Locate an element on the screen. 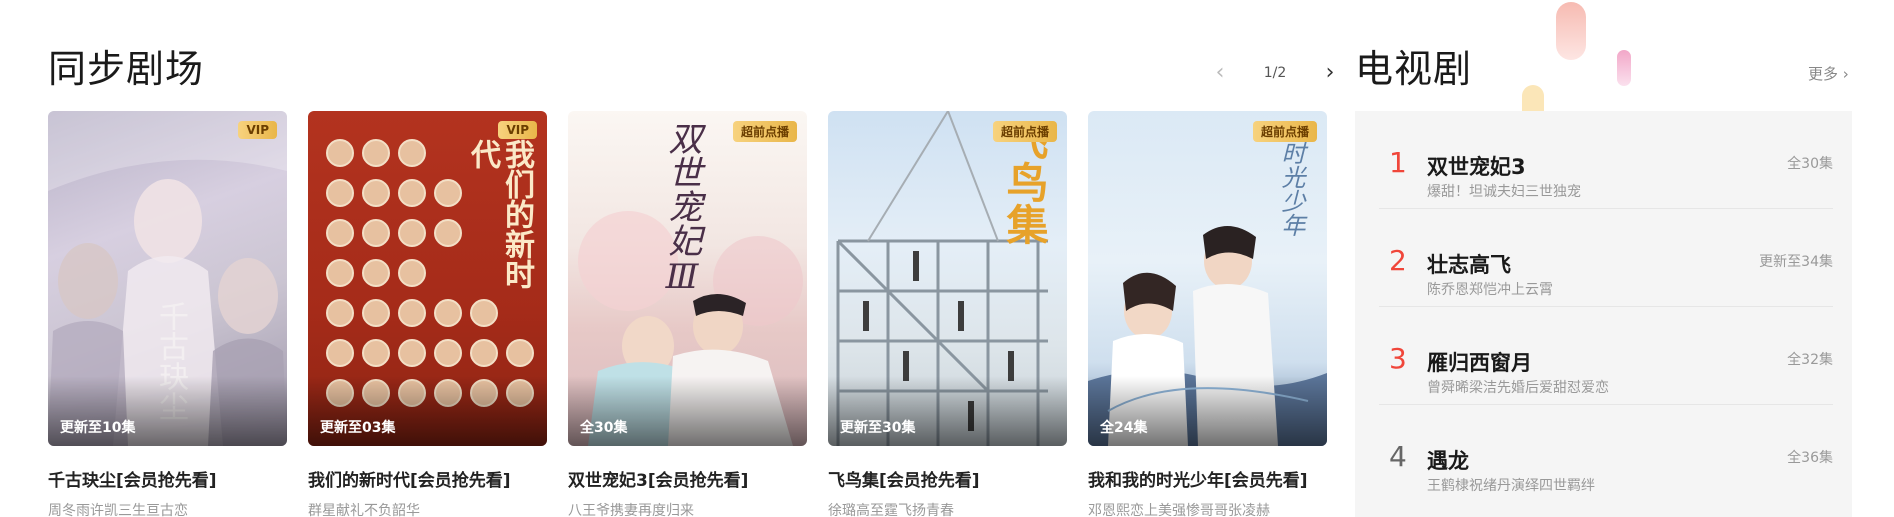 Image resolution: width=1894 pixels, height=517 pixels. poster-title-art: 双世宠妃Ⅲ is located at coordinates (682, 209).